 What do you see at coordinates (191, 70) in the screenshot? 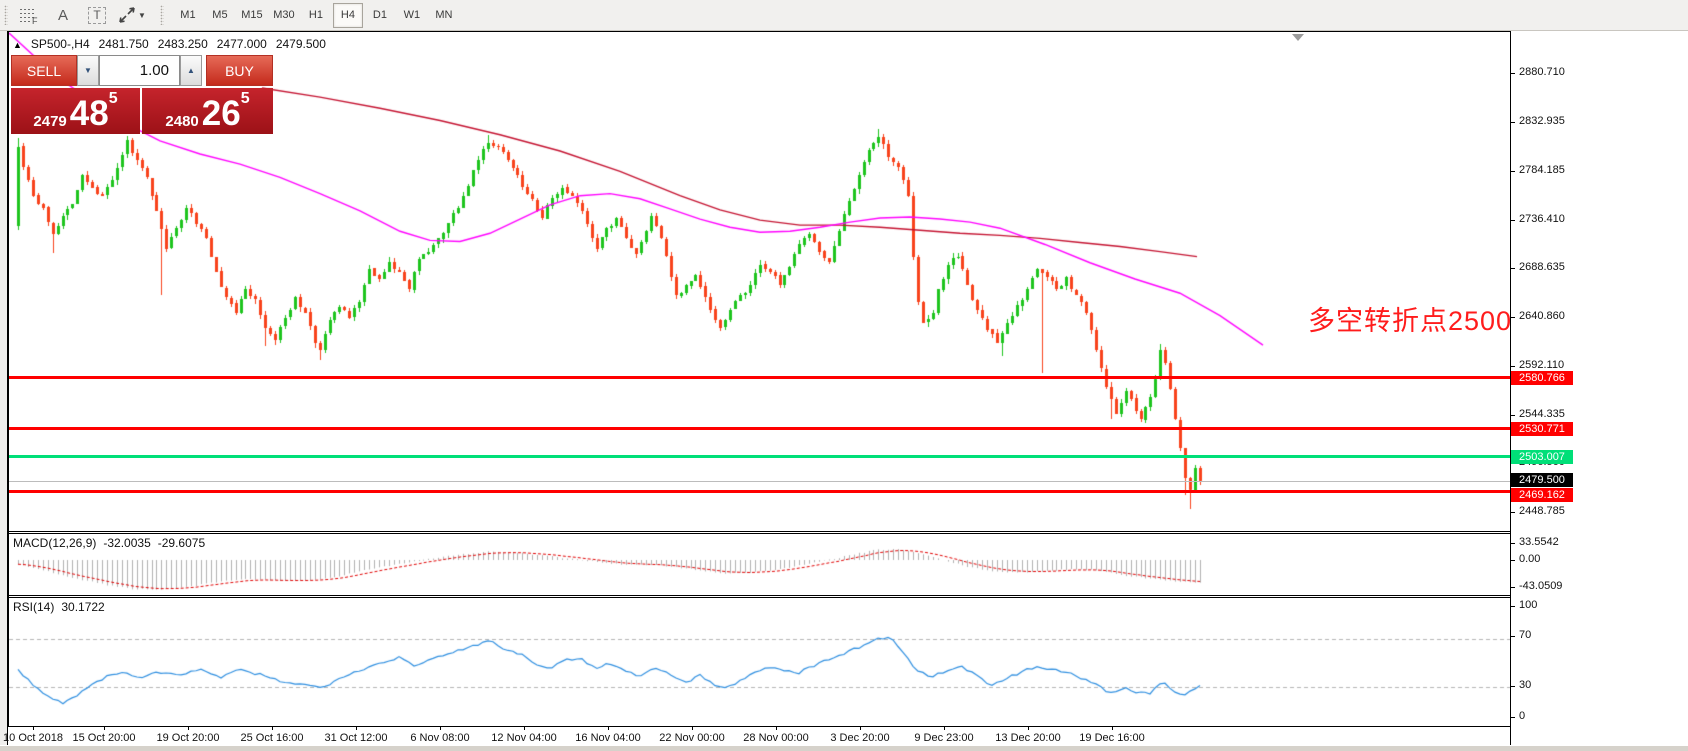
I see `volume-increase-button: ▲` at bounding box center [191, 70].